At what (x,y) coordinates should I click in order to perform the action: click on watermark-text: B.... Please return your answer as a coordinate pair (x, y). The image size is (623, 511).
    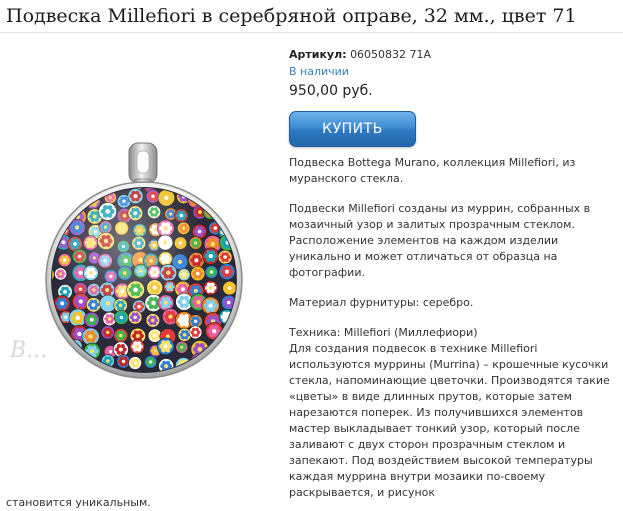
    Looking at the image, I should click on (28, 350).